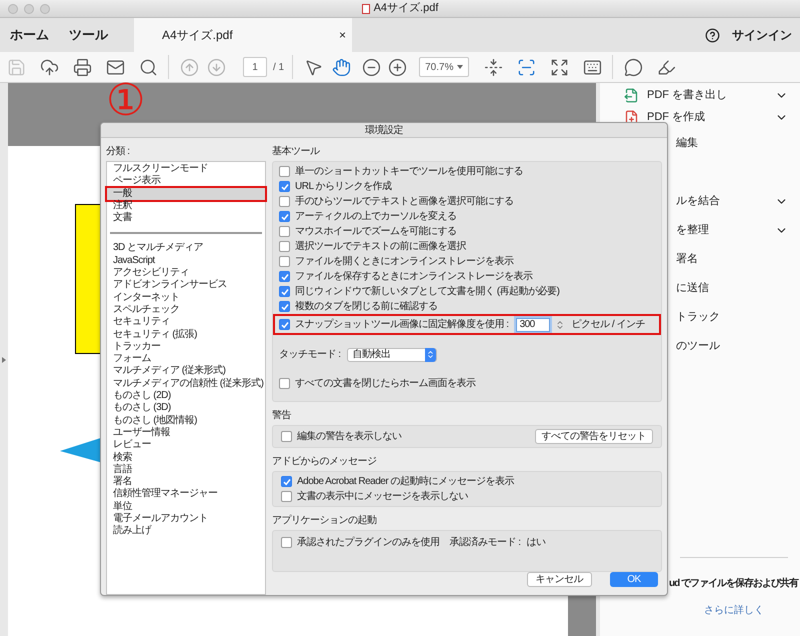  What do you see at coordinates (368, 543) in the screenshot?
I see `option-label: 承認されたプラグインのみを使用` at bounding box center [368, 543].